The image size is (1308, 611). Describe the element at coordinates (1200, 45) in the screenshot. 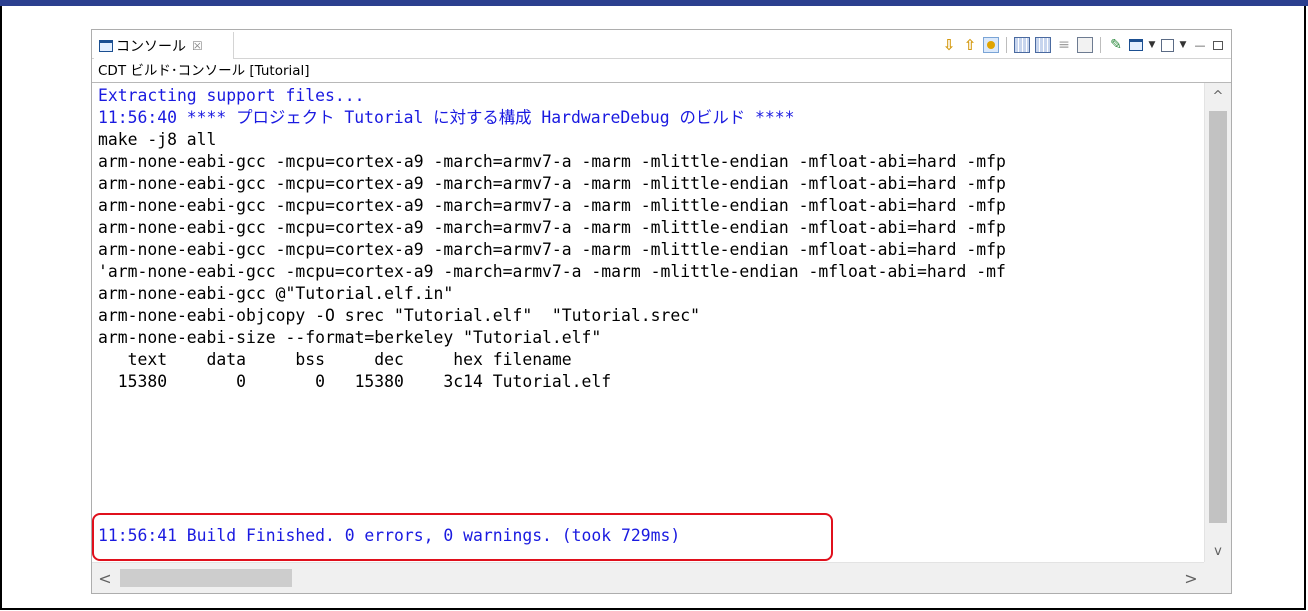

I see `minimize-icon: —` at that location.